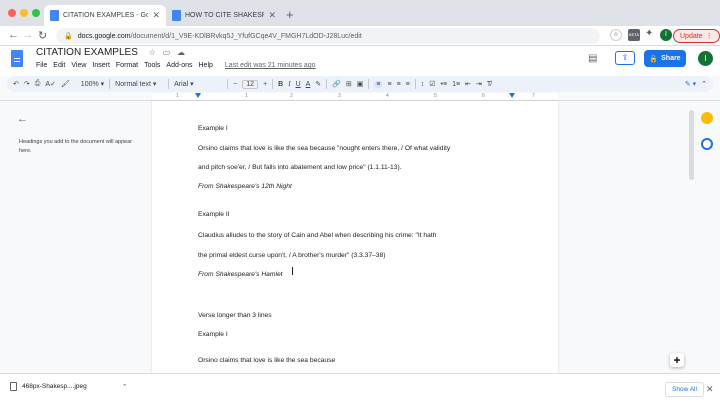 The width and height of the screenshot is (720, 404). What do you see at coordinates (36, 13) in the screenshot?
I see `maximize-window-button` at bounding box center [36, 13].